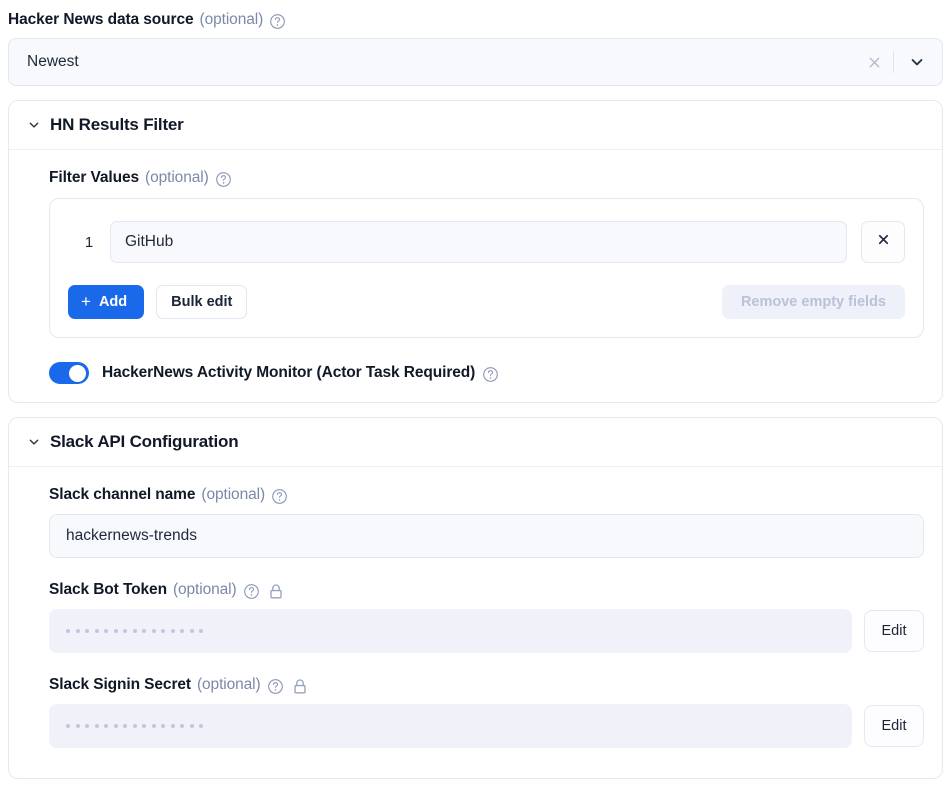  I want to click on filter-values-label-text: Filter Values, so click(94, 177).